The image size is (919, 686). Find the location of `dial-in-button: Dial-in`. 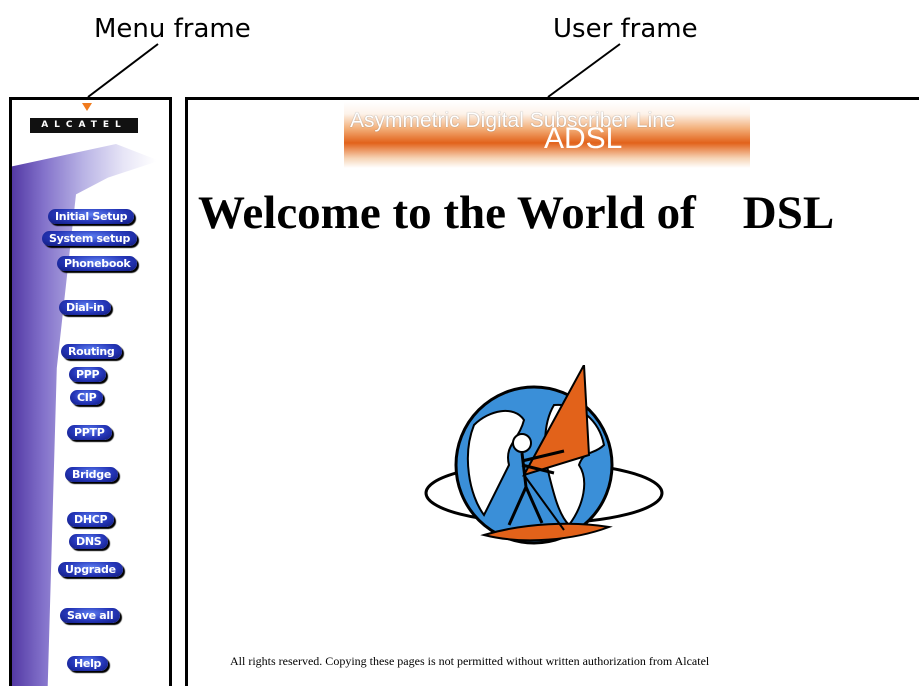

dial-in-button: Dial-in is located at coordinates (85, 307).